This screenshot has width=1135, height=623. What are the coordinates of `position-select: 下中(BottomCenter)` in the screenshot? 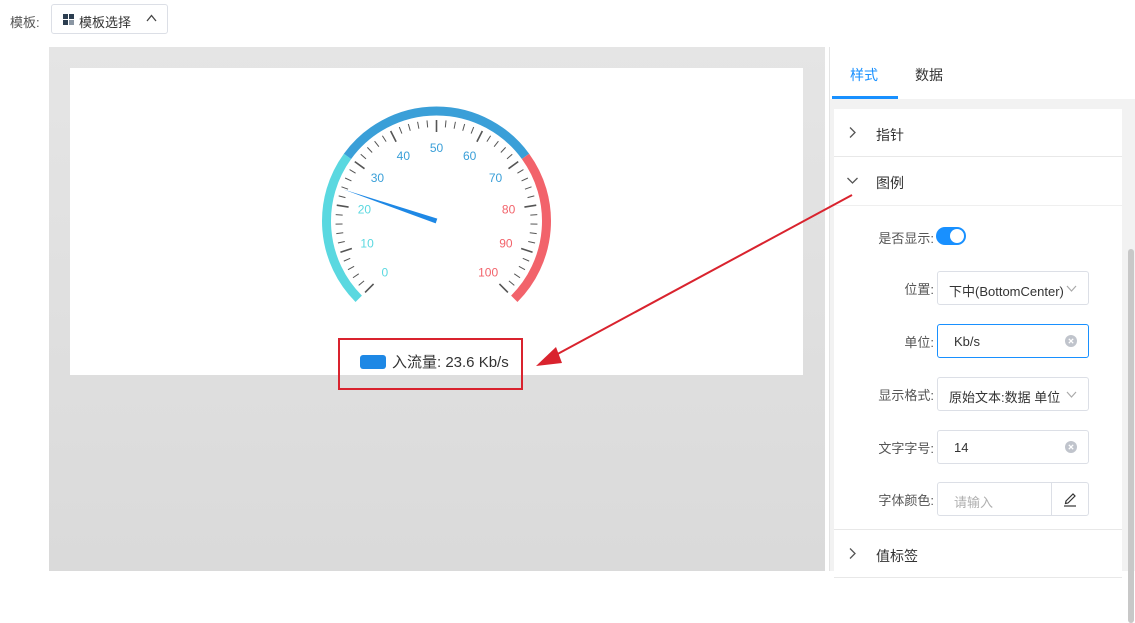 It's located at (1013, 288).